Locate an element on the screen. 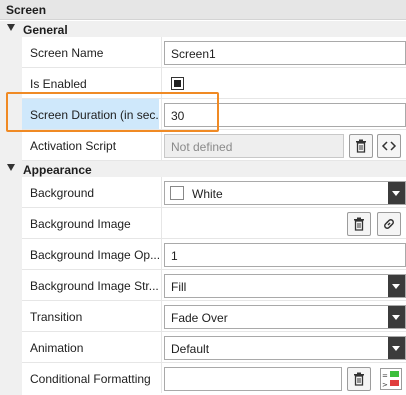 Image resolution: width=406 pixels, height=395 pixels. row-transition: Transition Fade Over is located at coordinates (214, 316).